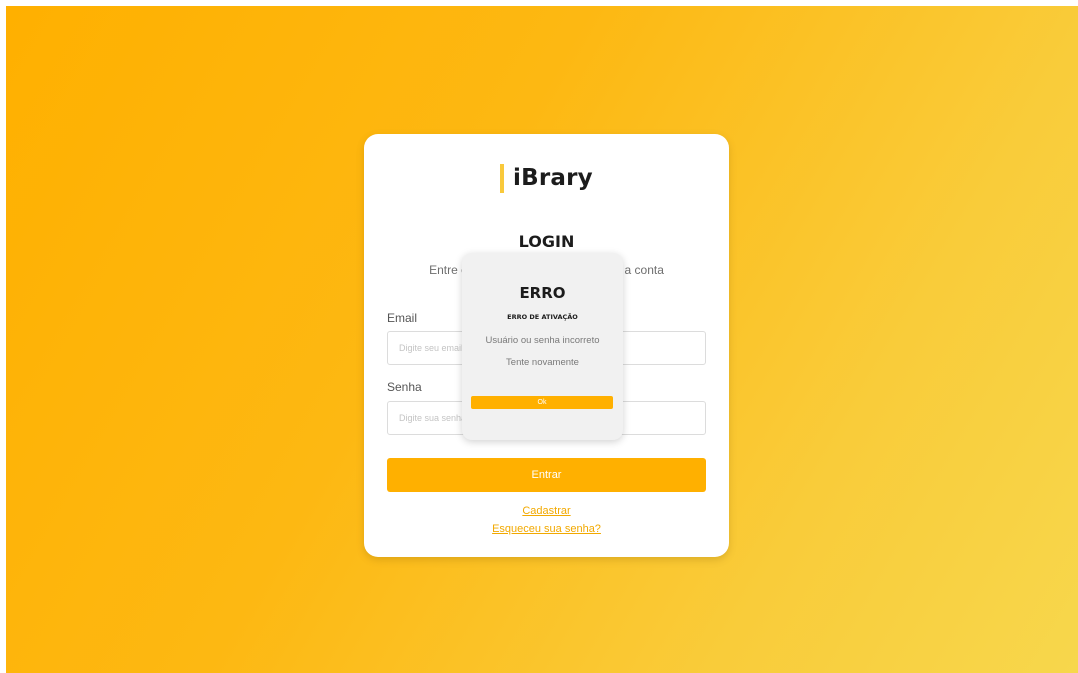 This screenshot has height=673, width=1078. I want to click on forgot-password-link: Esqueceu sua senha?, so click(546, 529).